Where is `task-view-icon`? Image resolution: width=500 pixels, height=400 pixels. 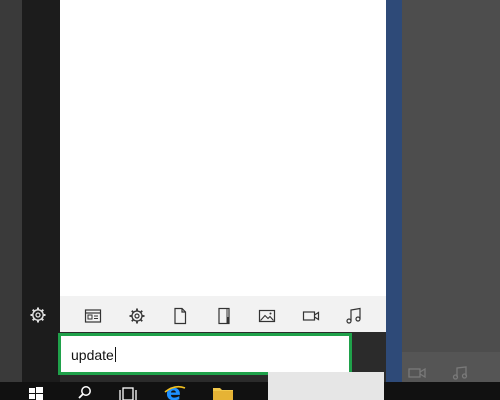
task-view-icon is located at coordinates (128, 391).